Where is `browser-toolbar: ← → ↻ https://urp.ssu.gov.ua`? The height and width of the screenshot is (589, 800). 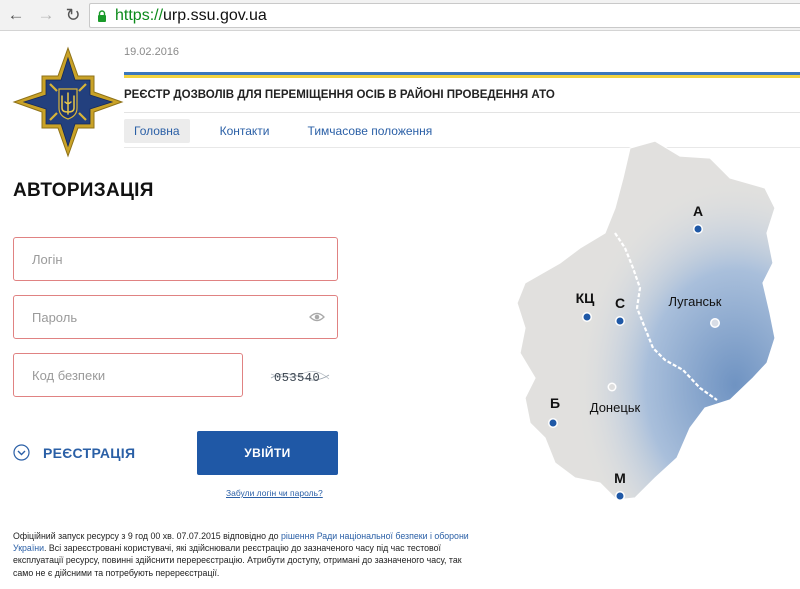 browser-toolbar: ← → ↻ https://urp.ssu.gov.ua is located at coordinates (400, 15).